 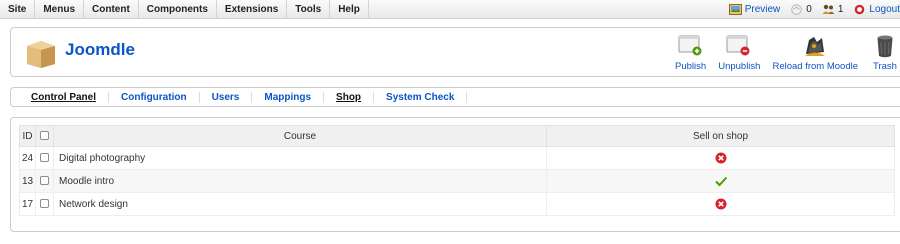 I want to click on reload-icon, so click(x=815, y=46).